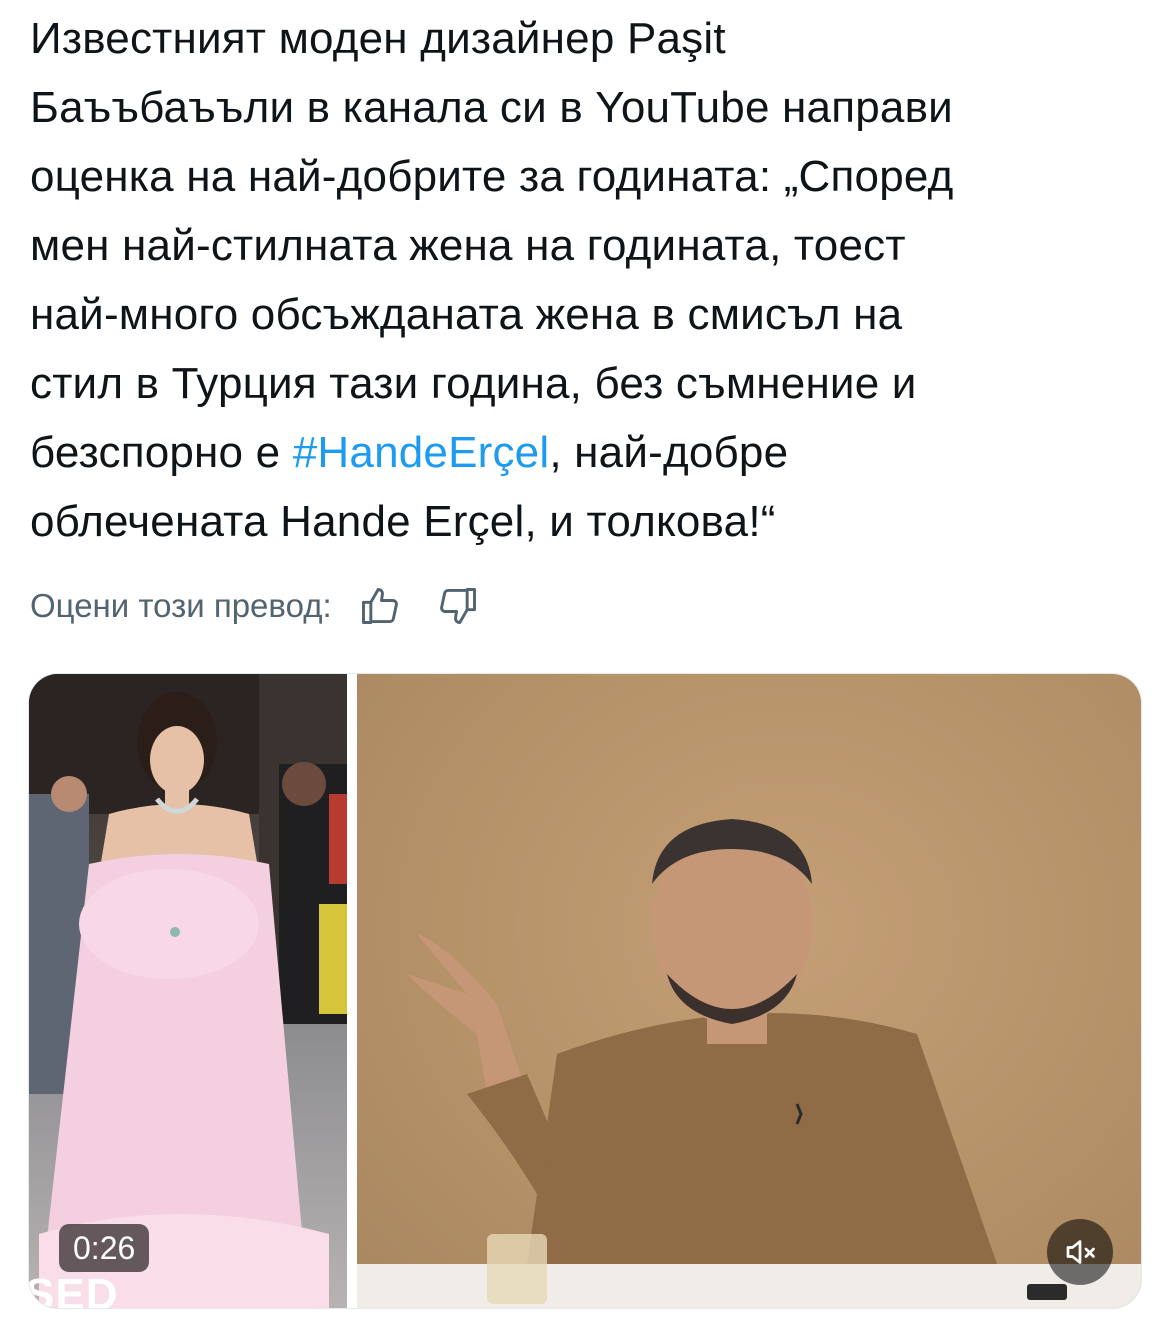 This screenshot has width=1170, height=1340. I want to click on tweet-line: Баъъбаъъли в канала си в YouTube направи, so click(491, 107).